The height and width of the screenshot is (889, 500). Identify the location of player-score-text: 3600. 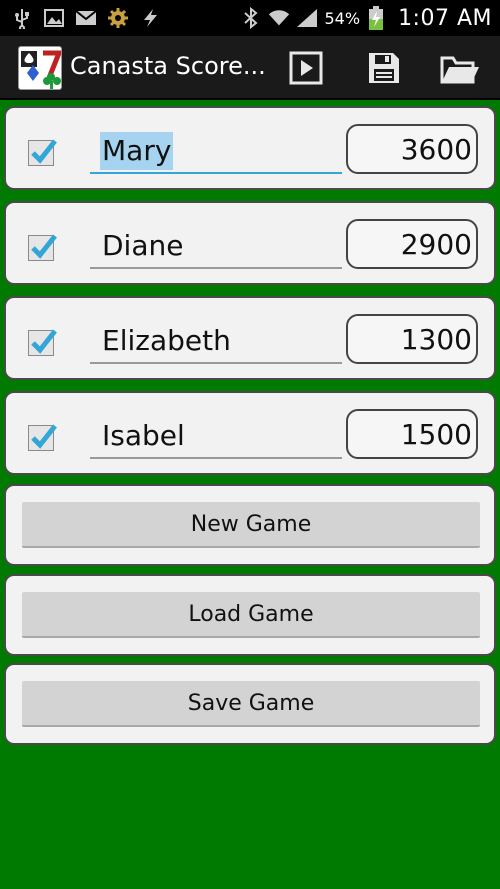
(436, 149).